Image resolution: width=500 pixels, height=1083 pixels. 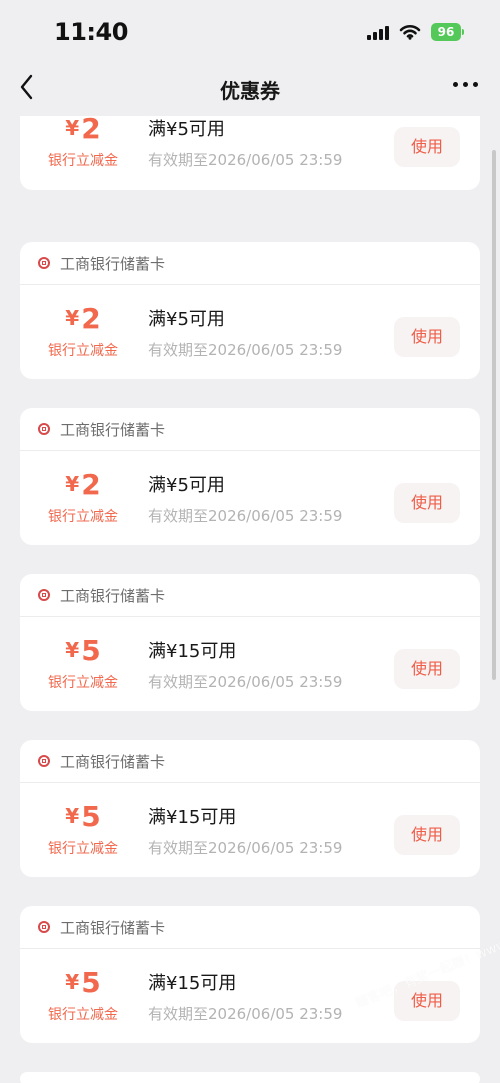 I want to click on scrollbar, so click(x=494, y=415).